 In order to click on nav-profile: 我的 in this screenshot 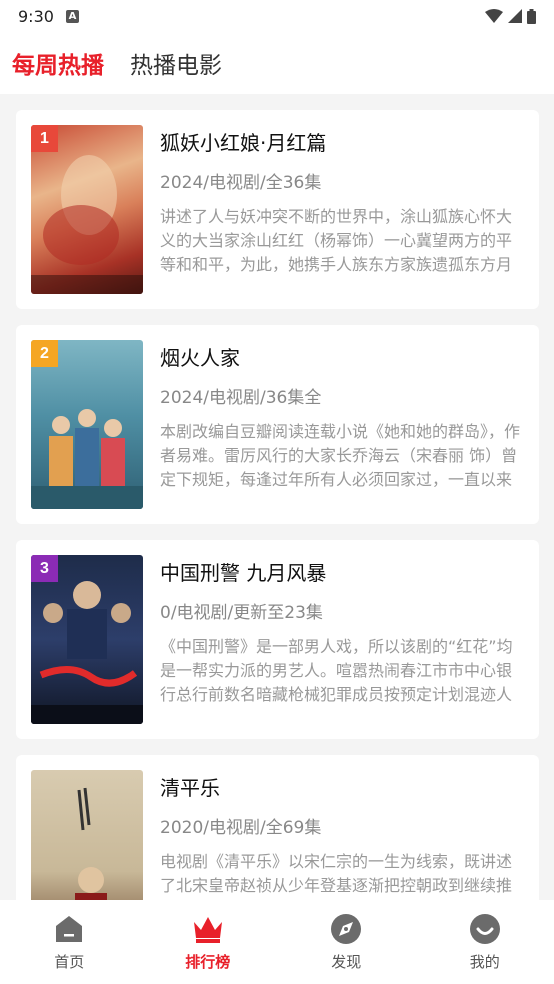, I will do `click(485, 942)`.